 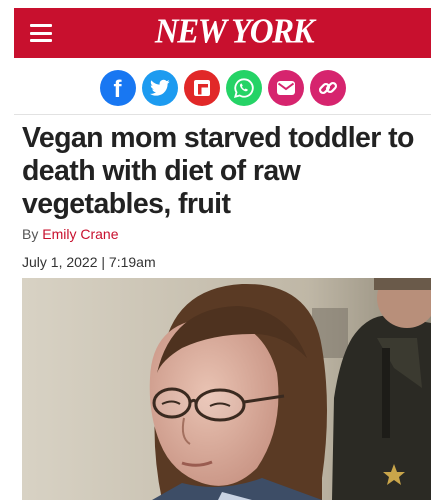 What do you see at coordinates (60, 262) in the screenshot?
I see `publish-date: July 1, 2022` at bounding box center [60, 262].